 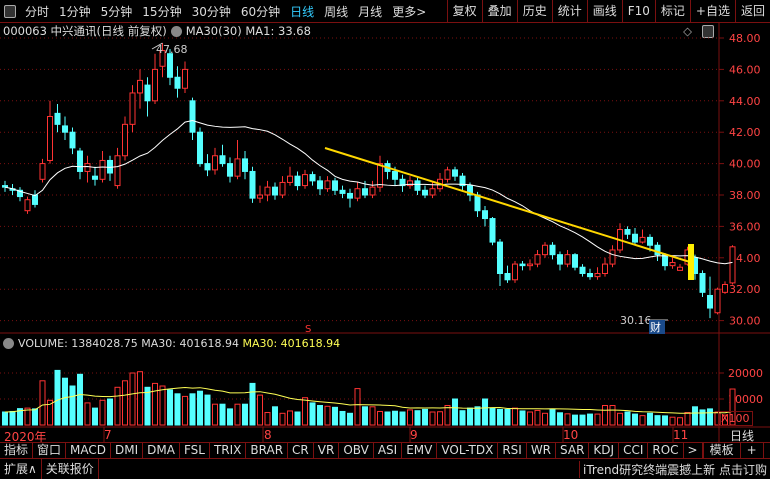 I want to click on date-label-jul: 7, so click(x=108, y=435).